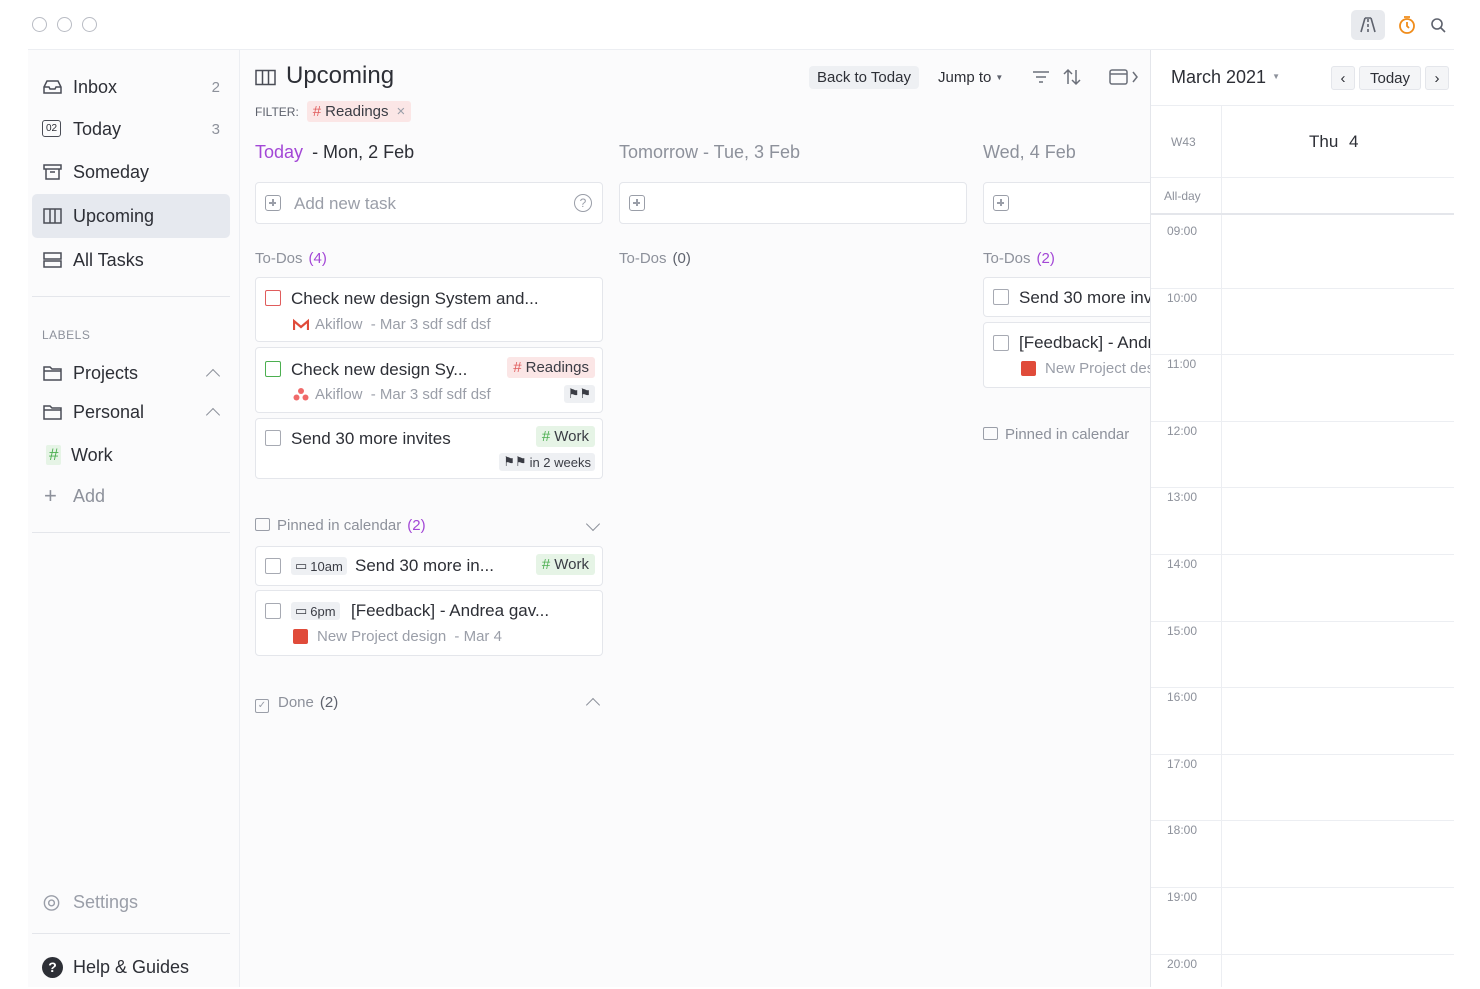 This screenshot has height=989, width=1480. What do you see at coordinates (1437, 78) in the screenshot?
I see `next-button: ›` at bounding box center [1437, 78].